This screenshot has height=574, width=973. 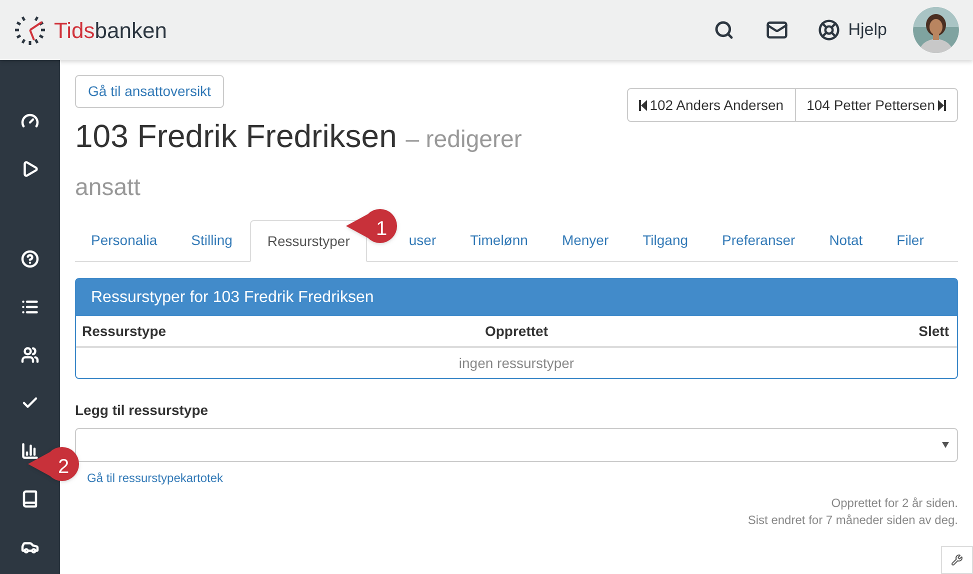 What do you see at coordinates (516, 331) in the screenshot?
I see `column-header: Opprettet` at bounding box center [516, 331].